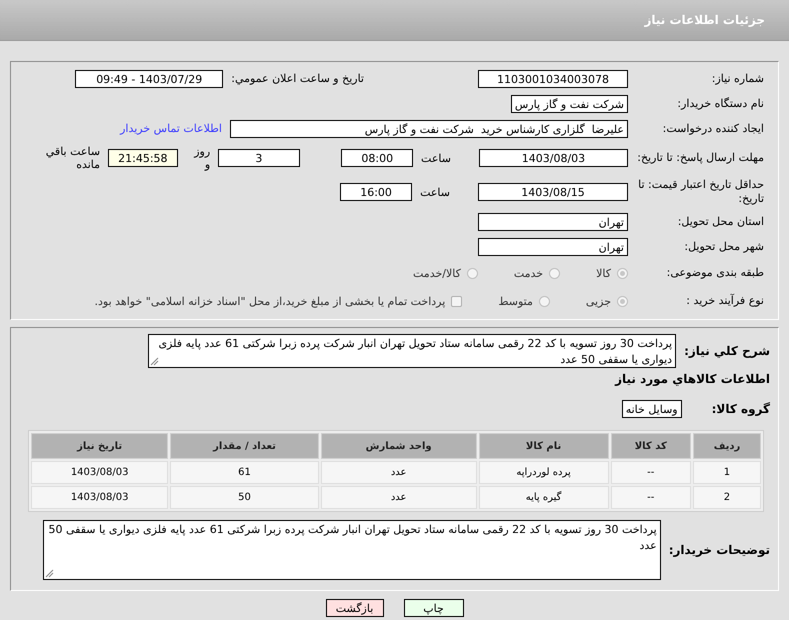 This screenshot has width=789, height=620. I want to click on deadline-time-field: 08:00, so click(377, 158).